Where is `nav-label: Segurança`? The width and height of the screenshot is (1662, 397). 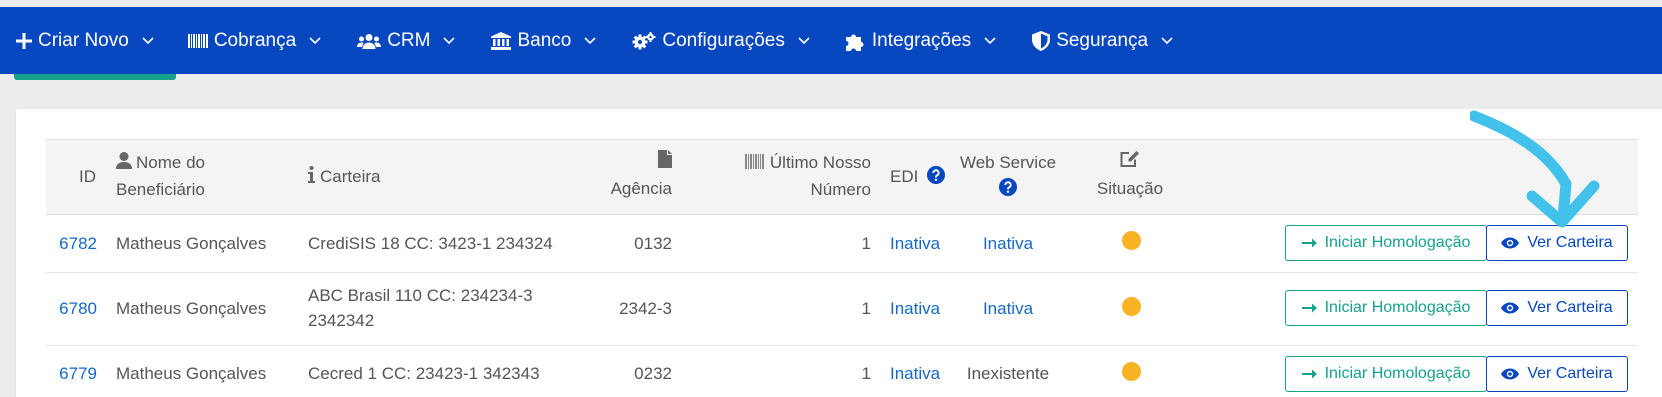 nav-label: Segurança is located at coordinates (1102, 40).